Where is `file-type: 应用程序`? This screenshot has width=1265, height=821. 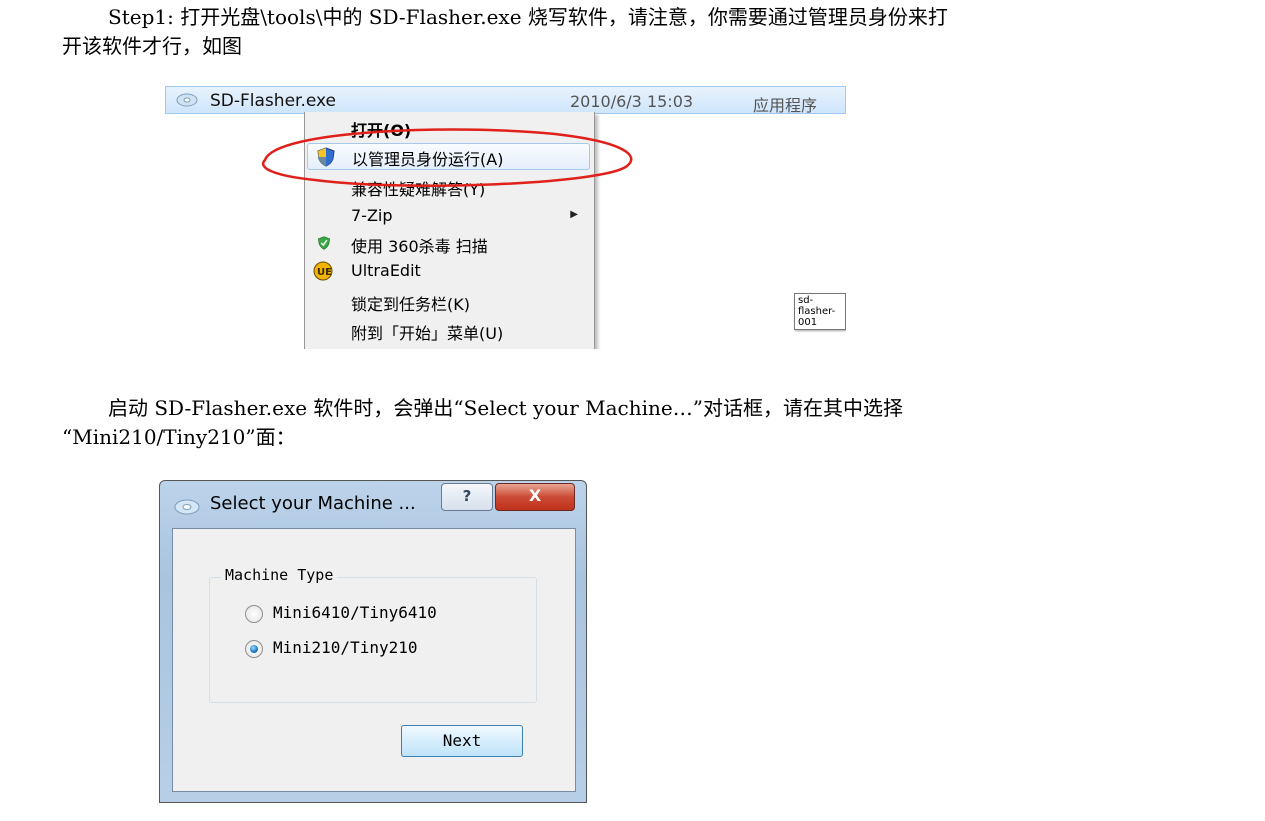 file-type: 应用程序 is located at coordinates (785, 105).